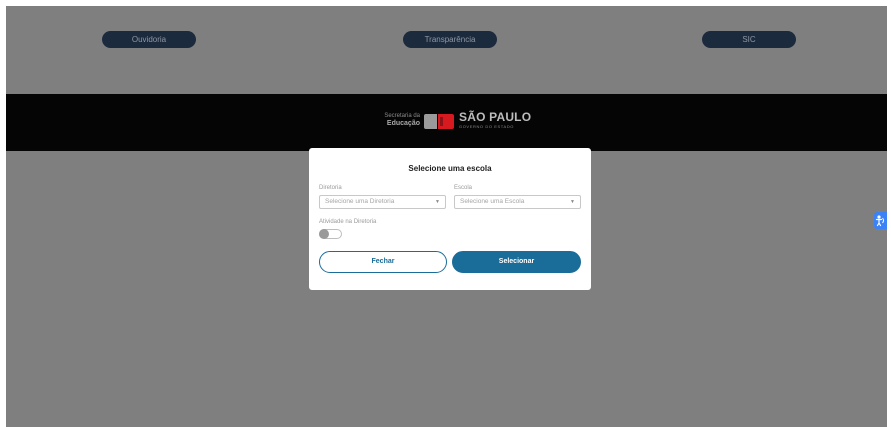 This screenshot has height=427, width=891. What do you see at coordinates (403, 123) in the screenshot?
I see `secretaria-line2: Educação` at bounding box center [403, 123].